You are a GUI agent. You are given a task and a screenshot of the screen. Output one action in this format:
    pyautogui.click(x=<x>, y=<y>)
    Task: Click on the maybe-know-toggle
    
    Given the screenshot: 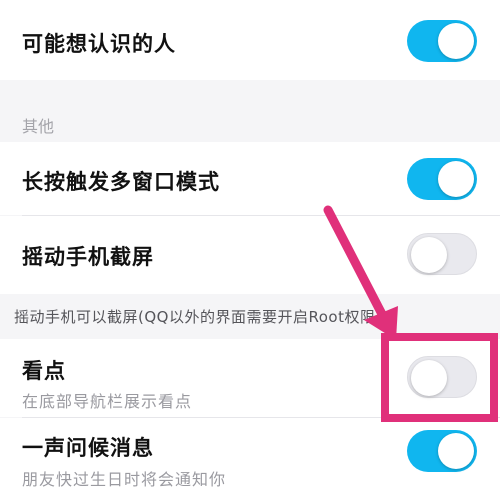 What is the action you would take?
    pyautogui.click(x=442, y=41)
    